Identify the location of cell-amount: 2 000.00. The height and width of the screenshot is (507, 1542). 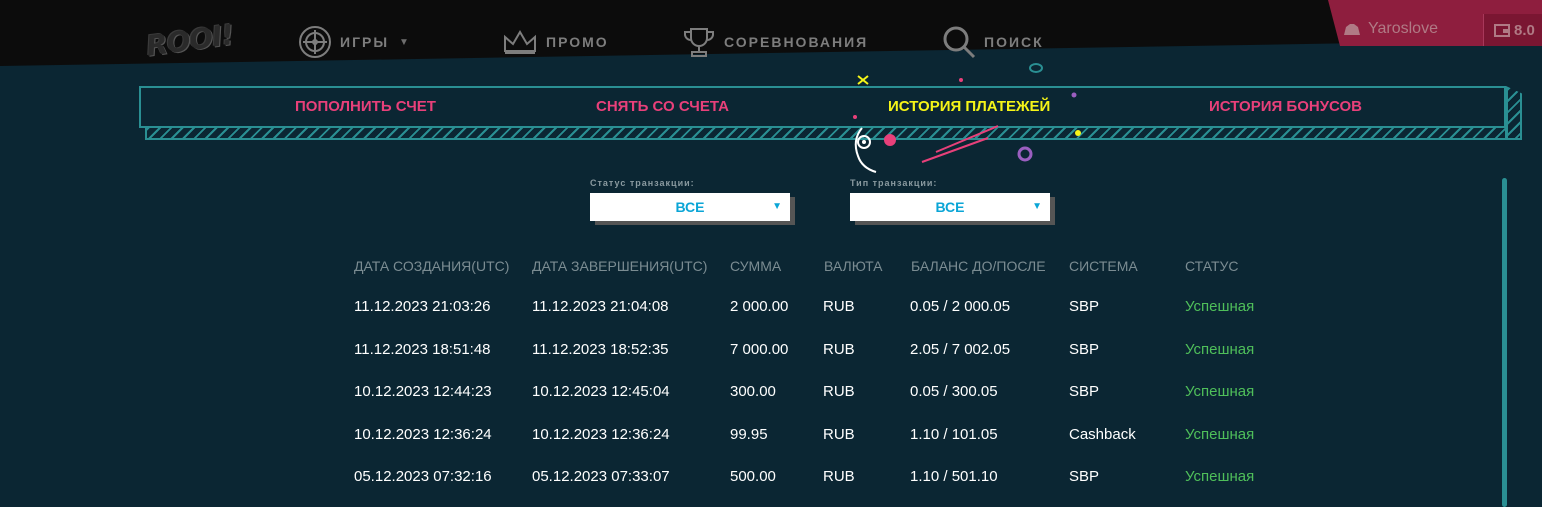
(759, 306).